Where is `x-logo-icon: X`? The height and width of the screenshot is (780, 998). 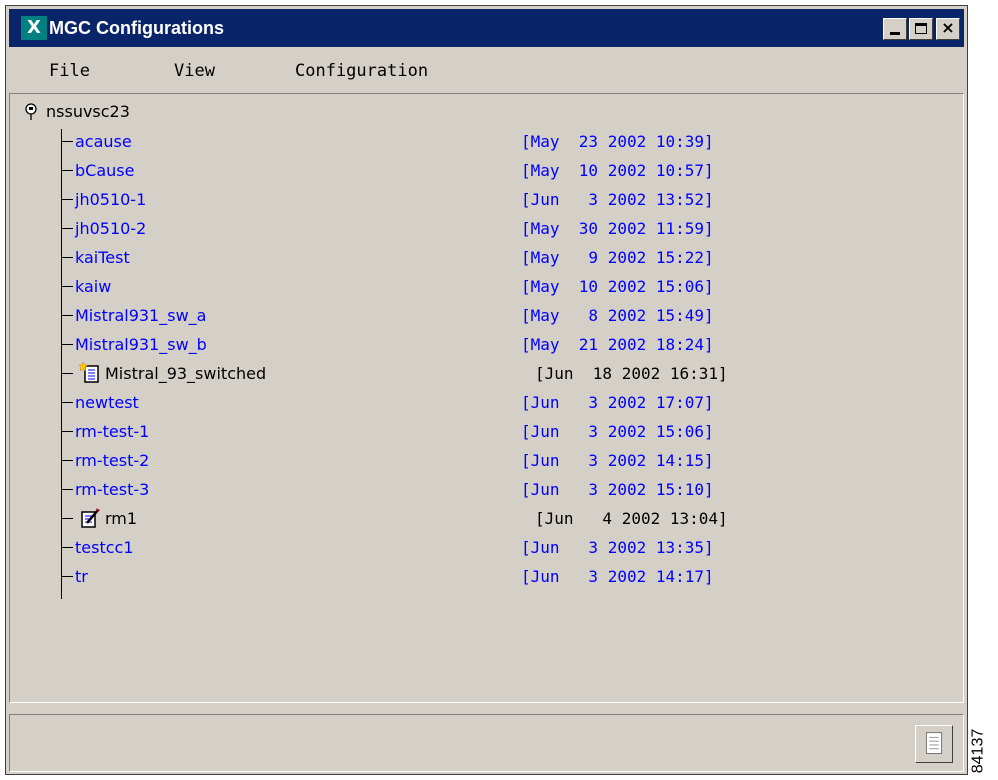 x-logo-icon: X is located at coordinates (34, 28).